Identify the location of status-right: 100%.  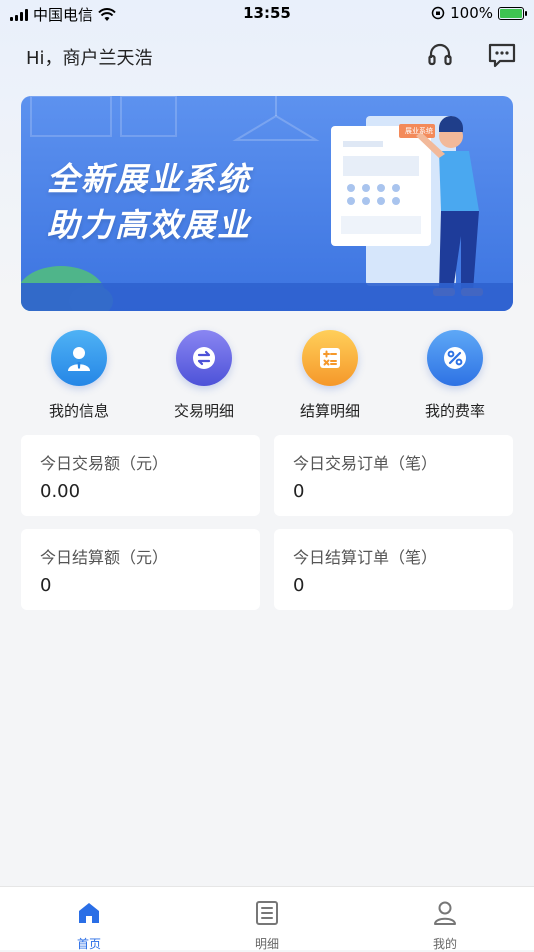
(479, 13).